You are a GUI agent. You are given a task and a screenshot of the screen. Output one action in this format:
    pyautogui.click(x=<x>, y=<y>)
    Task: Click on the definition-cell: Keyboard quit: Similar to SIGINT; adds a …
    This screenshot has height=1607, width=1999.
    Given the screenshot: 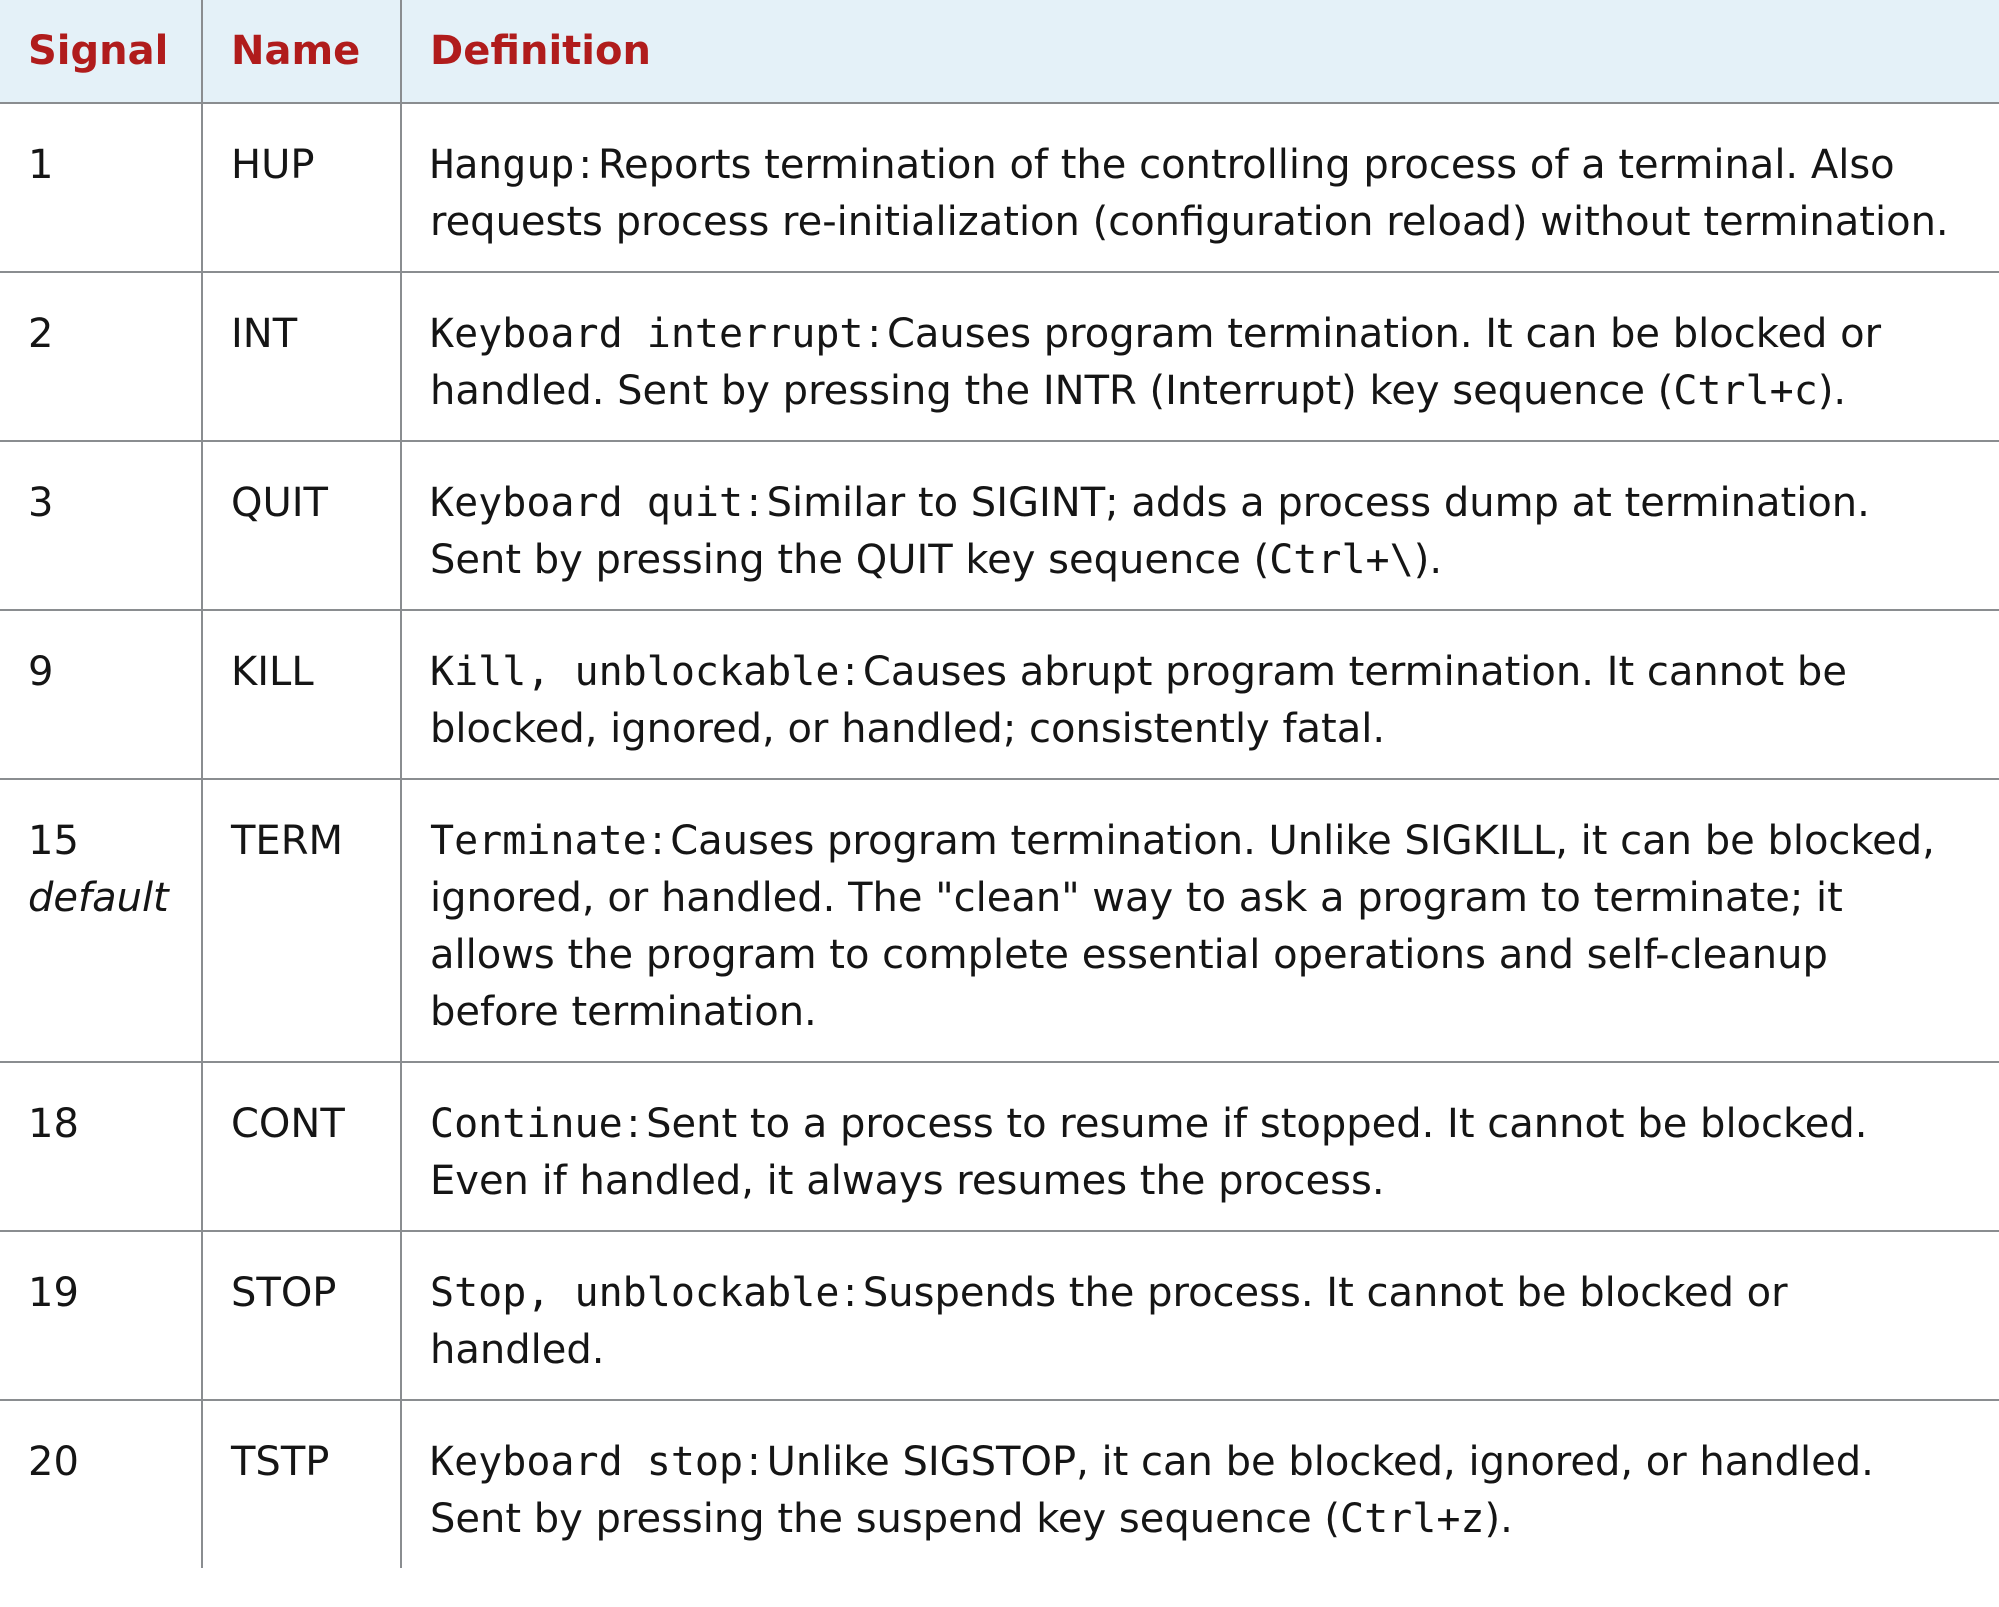 What is the action you would take?
    pyautogui.click(x=1199, y=525)
    